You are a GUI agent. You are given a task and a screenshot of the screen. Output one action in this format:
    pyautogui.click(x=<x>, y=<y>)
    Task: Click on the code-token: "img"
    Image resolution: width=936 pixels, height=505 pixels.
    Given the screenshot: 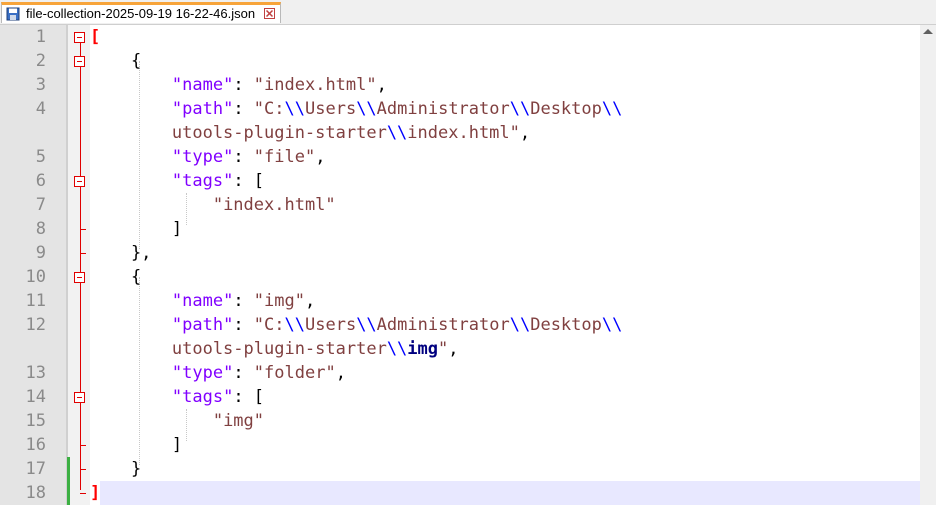 What is the action you would take?
    pyautogui.click(x=238, y=421)
    